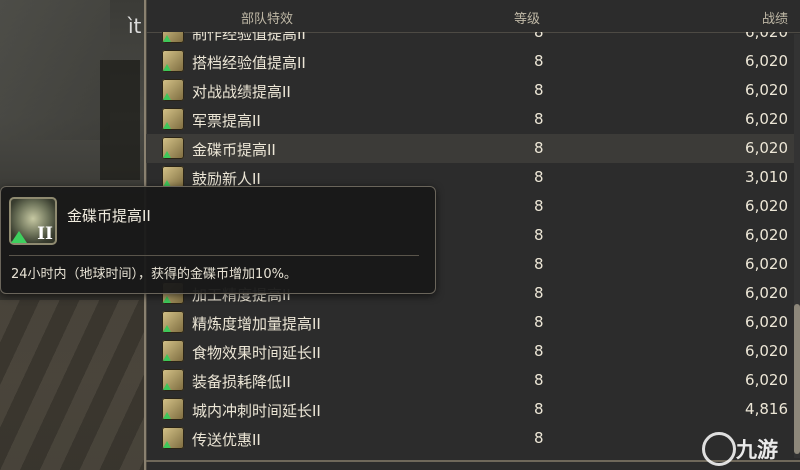  What do you see at coordinates (473, 322) in the screenshot?
I see `table-row: 精炼度增加量提高II 8 6,020` at bounding box center [473, 322].